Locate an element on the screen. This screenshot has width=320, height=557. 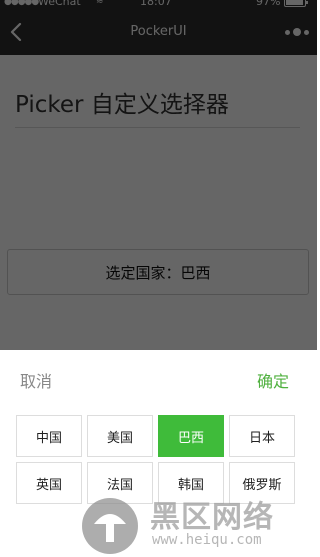
battery-percent: 97% is located at coordinates (268, 4).